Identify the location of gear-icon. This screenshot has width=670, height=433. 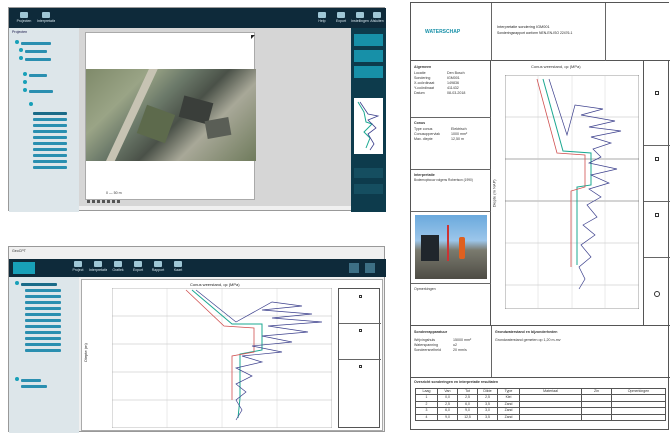
(360, 15).